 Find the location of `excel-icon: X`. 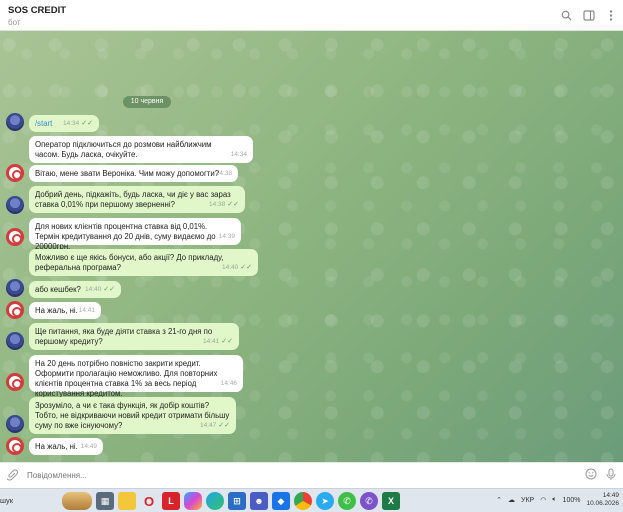

excel-icon: X is located at coordinates (391, 501).